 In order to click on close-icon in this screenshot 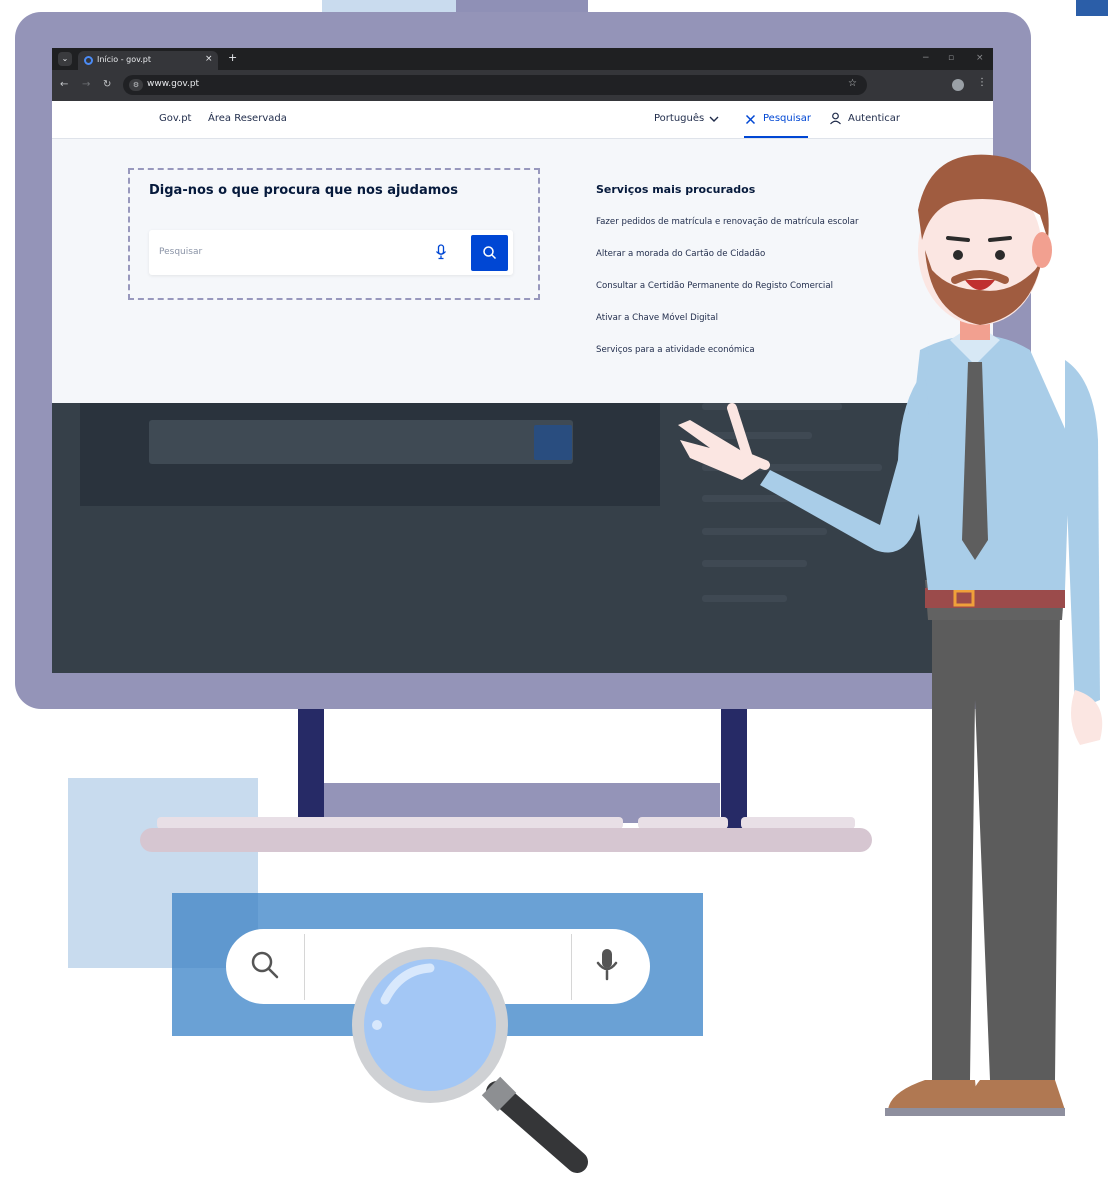, I will do `click(750, 119)`.